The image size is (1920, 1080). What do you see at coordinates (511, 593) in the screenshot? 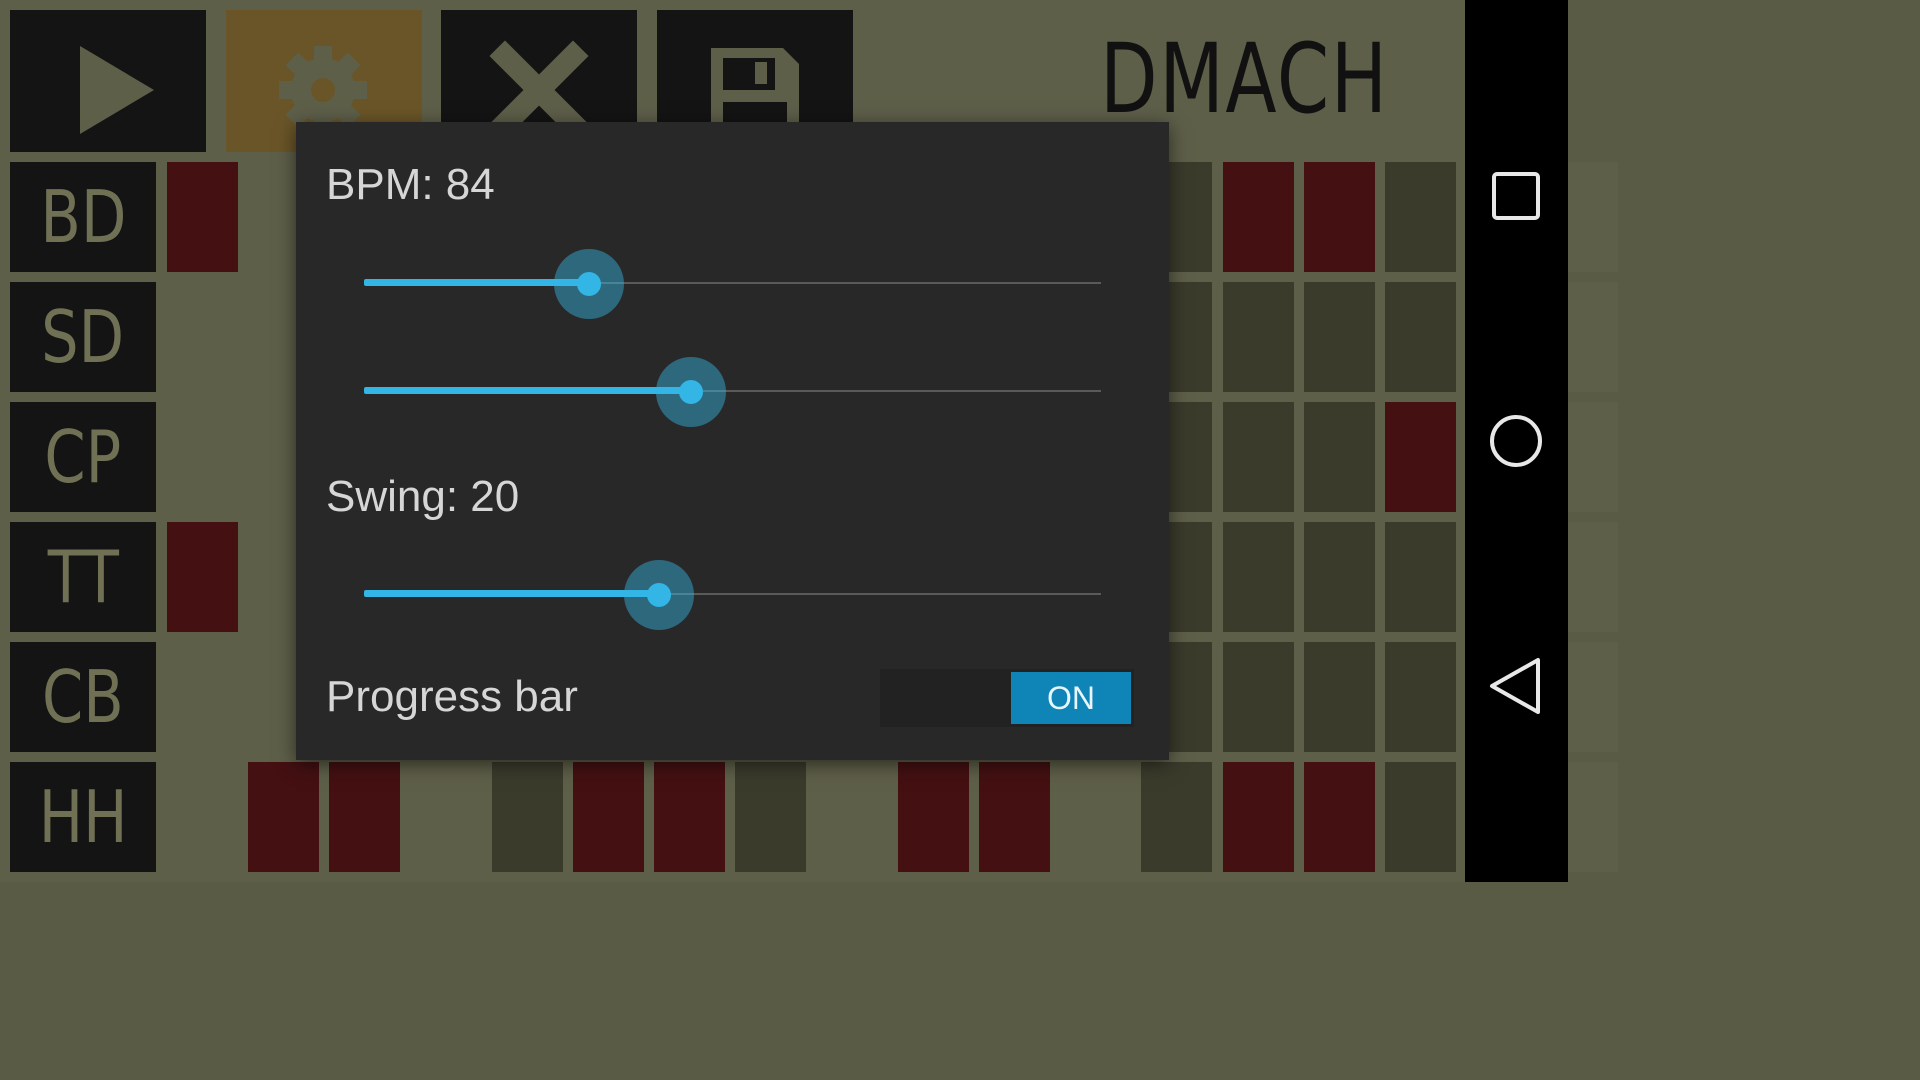
I see `swing-slider-fill` at bounding box center [511, 593].